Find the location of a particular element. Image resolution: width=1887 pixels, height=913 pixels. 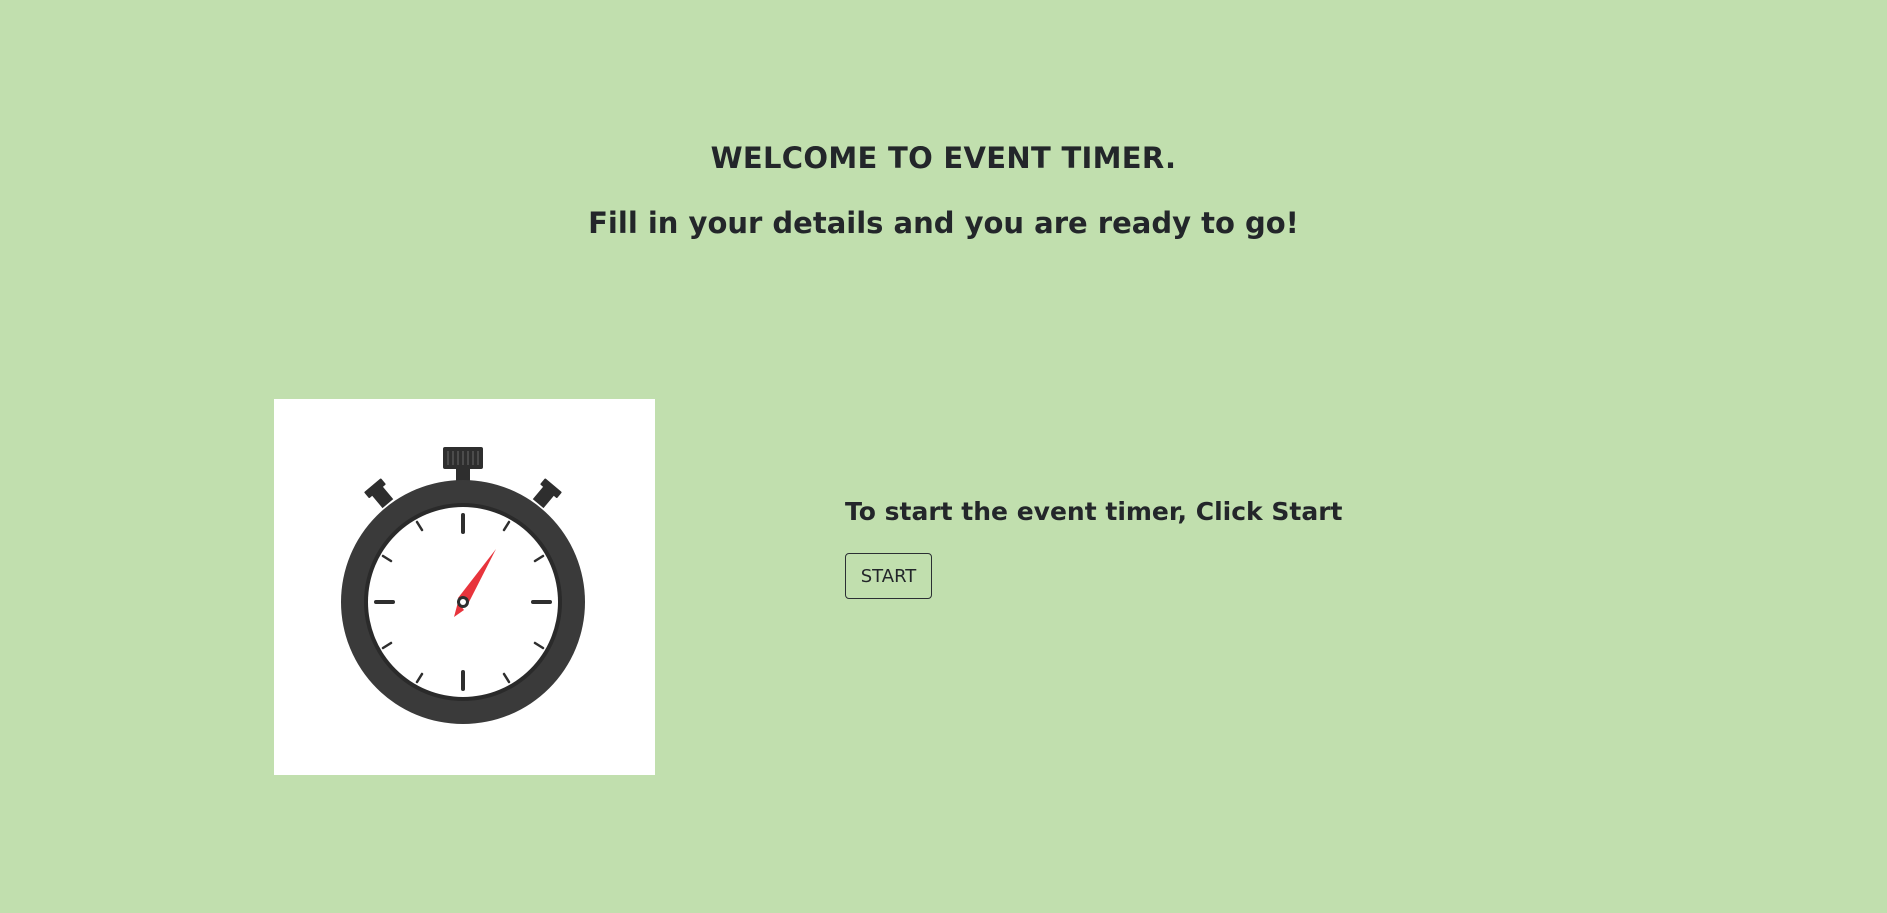

stopwatch-icon is located at coordinates (463, 585).